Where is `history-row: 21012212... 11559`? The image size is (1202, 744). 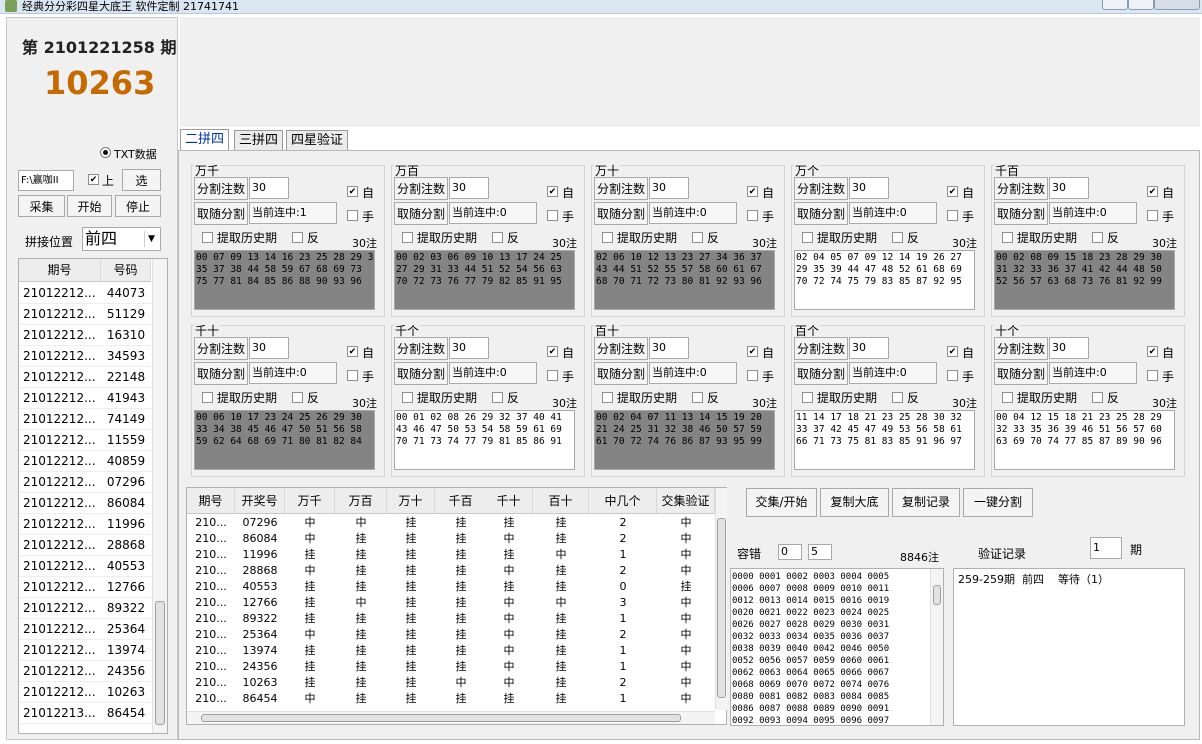 history-row: 21012212... 11559 is located at coordinates (85, 440).